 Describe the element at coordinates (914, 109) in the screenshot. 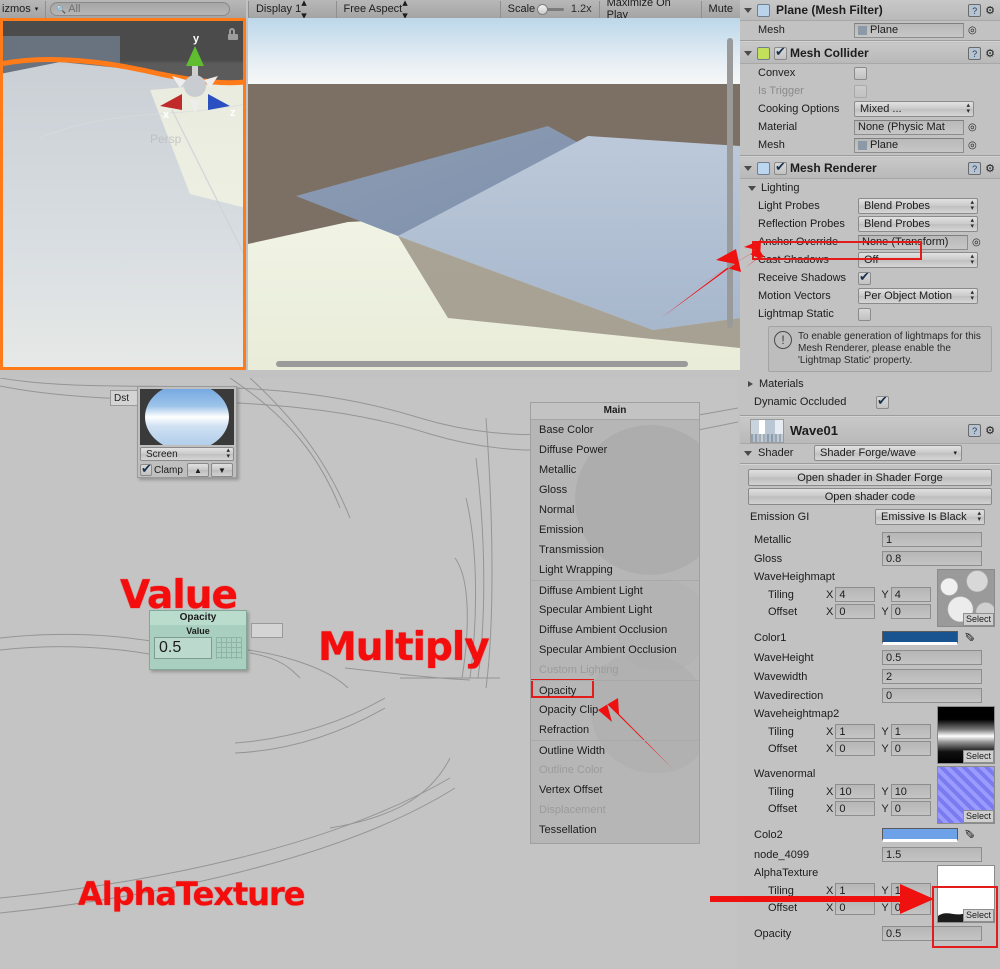

I see `cooking-options-dropdown: Mixed ... ▴ ▾` at that location.